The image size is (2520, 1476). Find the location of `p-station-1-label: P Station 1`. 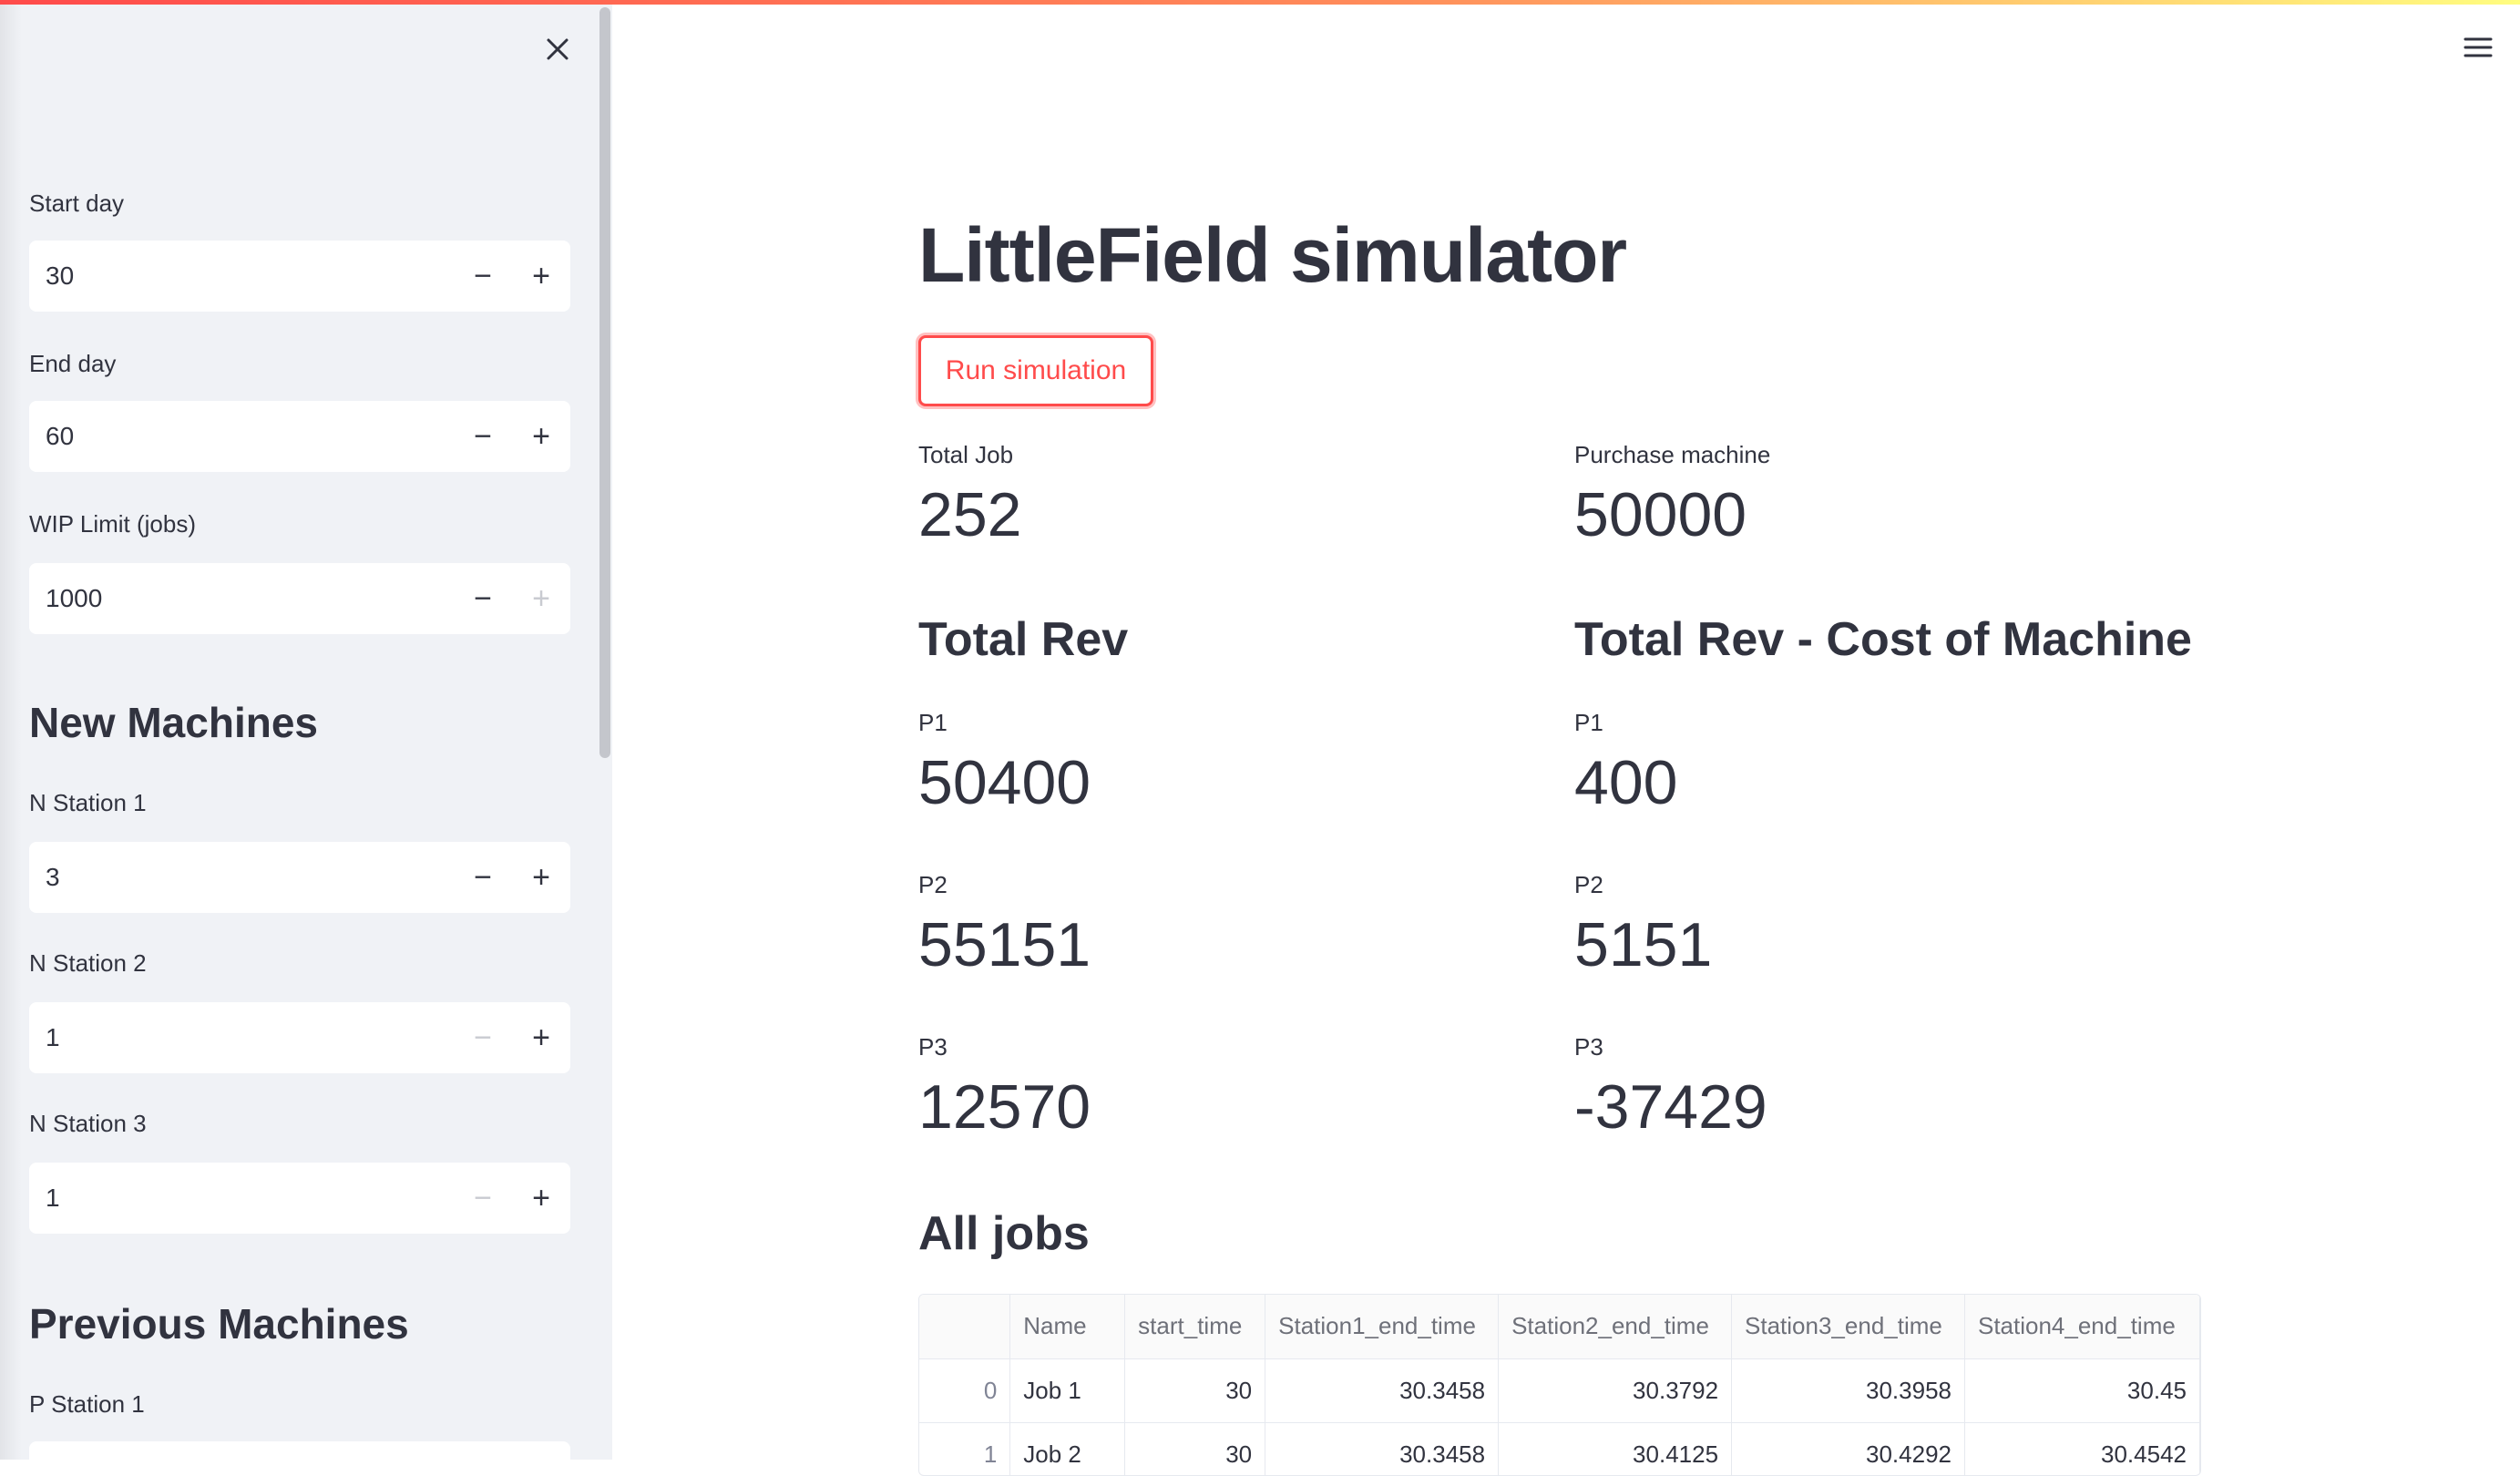

p-station-1-label: P Station 1 is located at coordinates (87, 1404).